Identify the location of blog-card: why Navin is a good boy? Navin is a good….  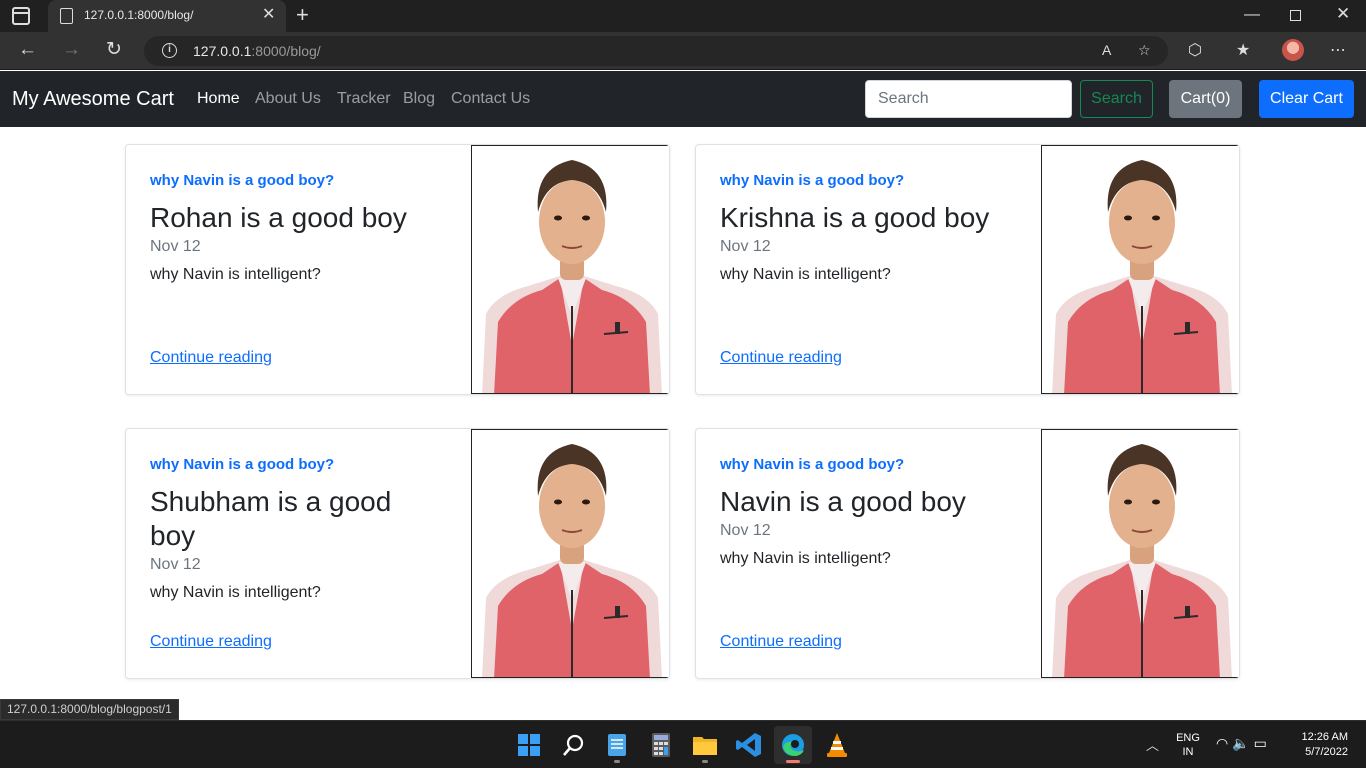
(967, 553).